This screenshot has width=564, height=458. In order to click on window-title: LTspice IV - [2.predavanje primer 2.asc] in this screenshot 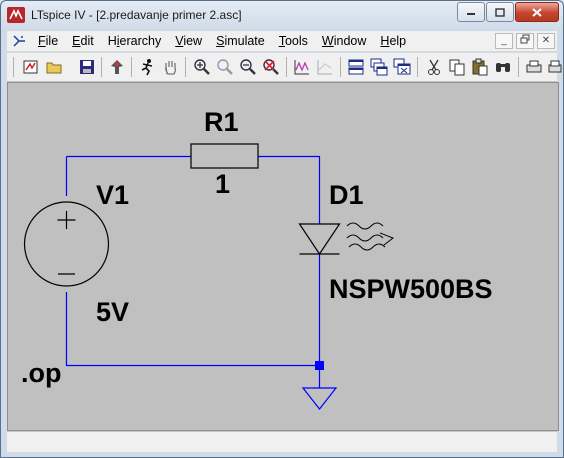, I will do `click(136, 15)`.